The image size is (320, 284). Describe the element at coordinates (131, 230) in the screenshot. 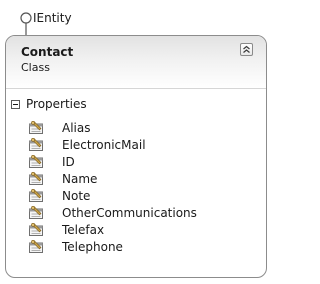

I see `property-item: Telefax` at that location.